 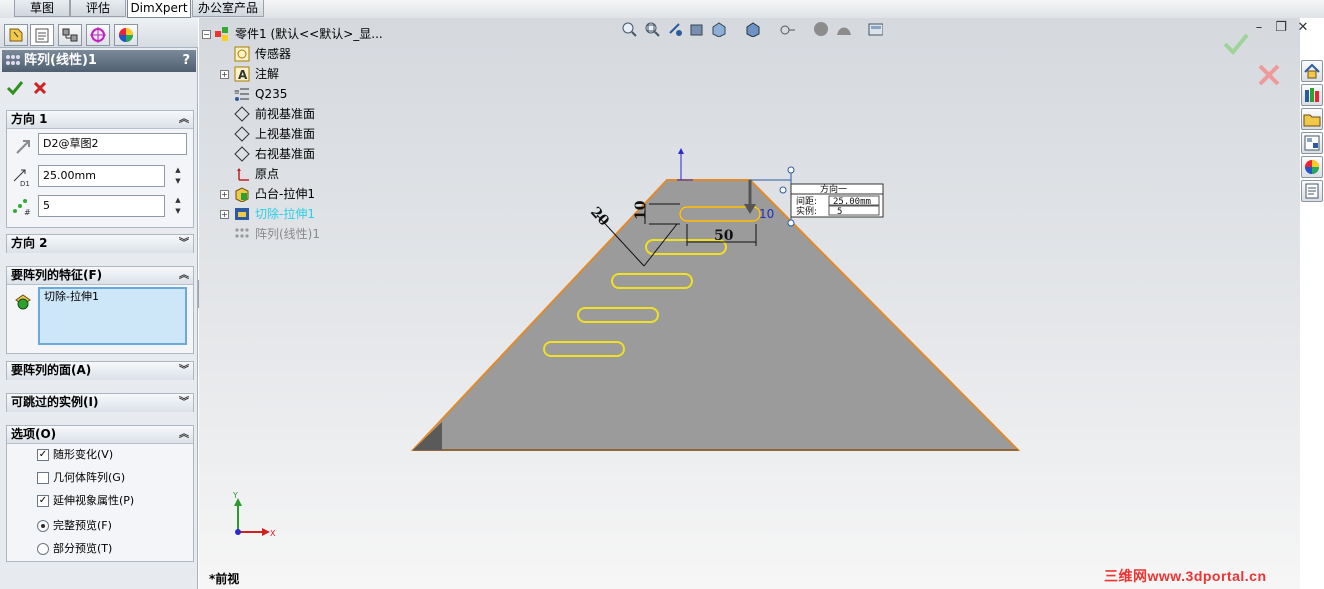 I want to click on appearances-button, so click(x=1312, y=167).